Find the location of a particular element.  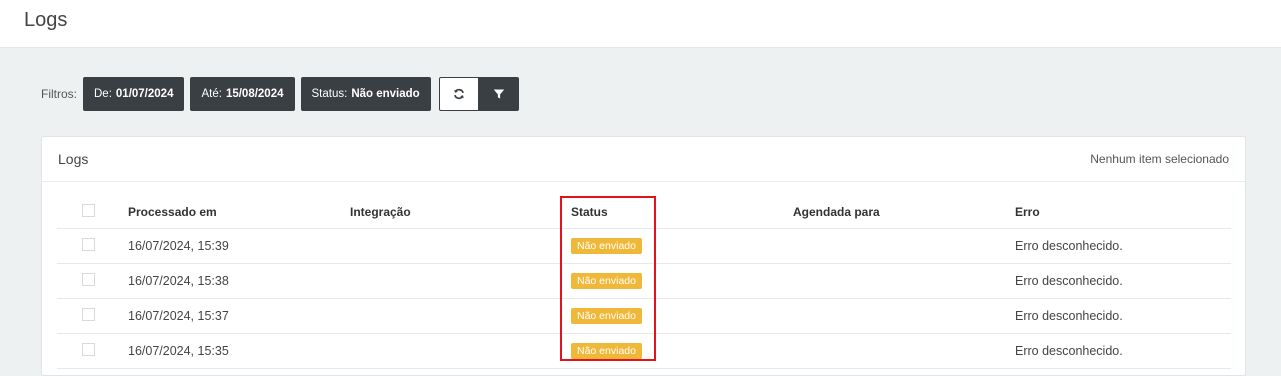

column-header-status: Status is located at coordinates (589, 212).